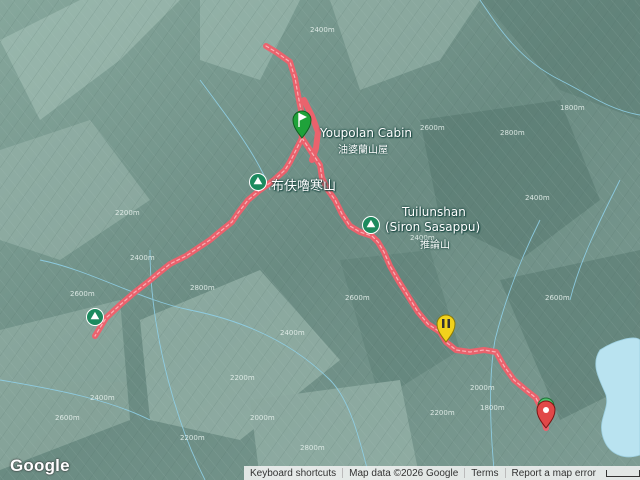 The width and height of the screenshot is (640, 480). What do you see at coordinates (434, 212) in the screenshot?
I see `tuilunshan-name-en: Tuilunshan` at bounding box center [434, 212].